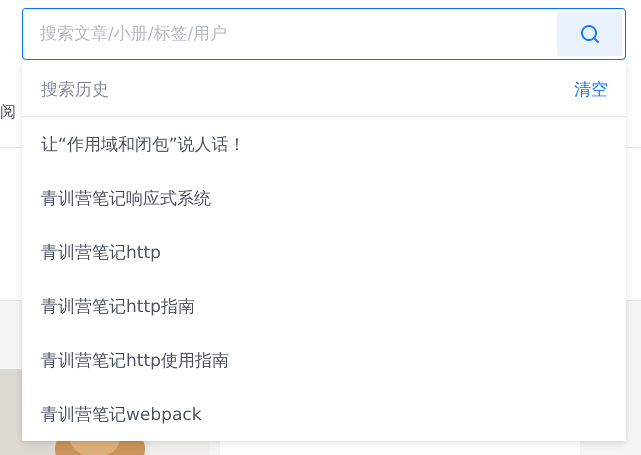 This screenshot has height=455, width=641. I want to click on history-item: 青训营笔记webpack, so click(121, 414).